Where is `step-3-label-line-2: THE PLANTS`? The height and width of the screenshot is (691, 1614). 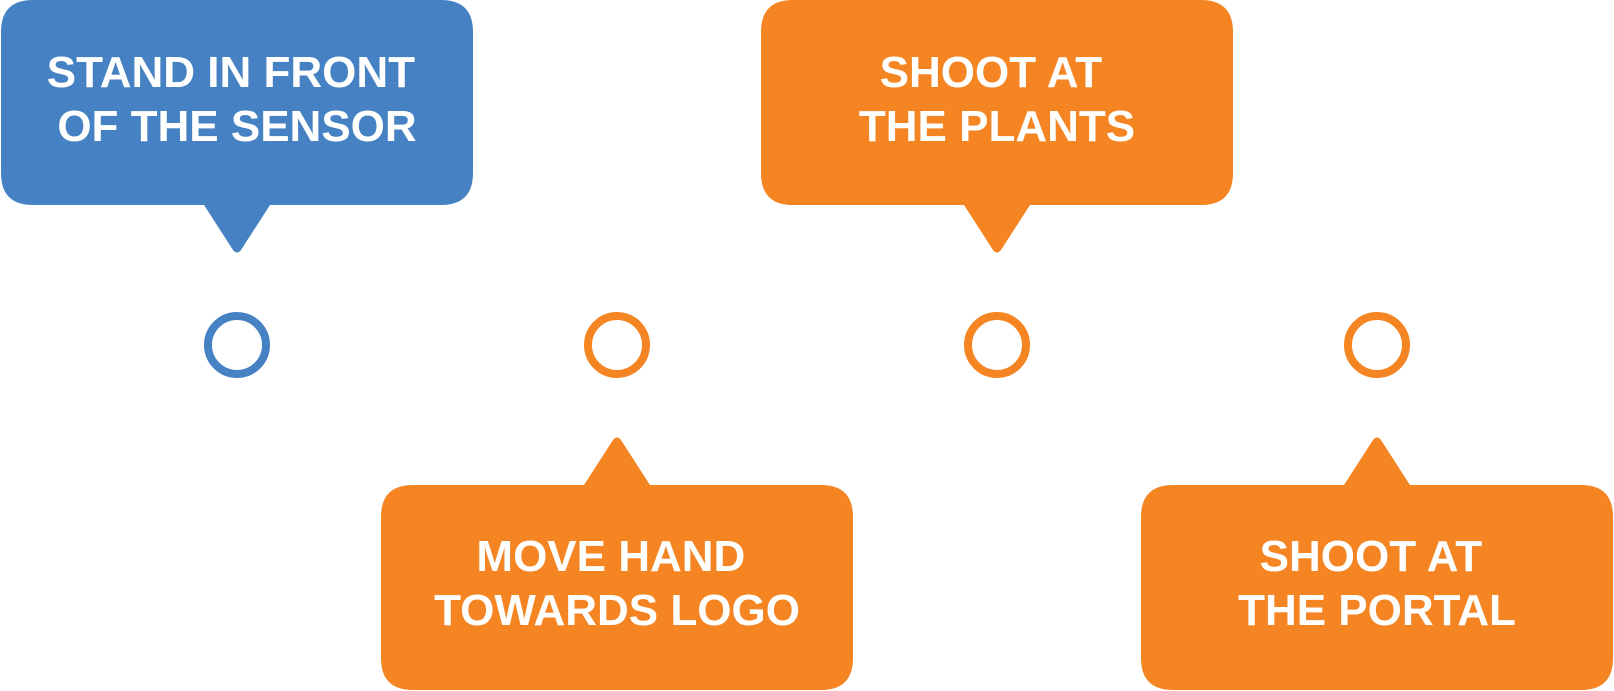 step-3-label-line-2: THE PLANTS is located at coordinates (997, 126).